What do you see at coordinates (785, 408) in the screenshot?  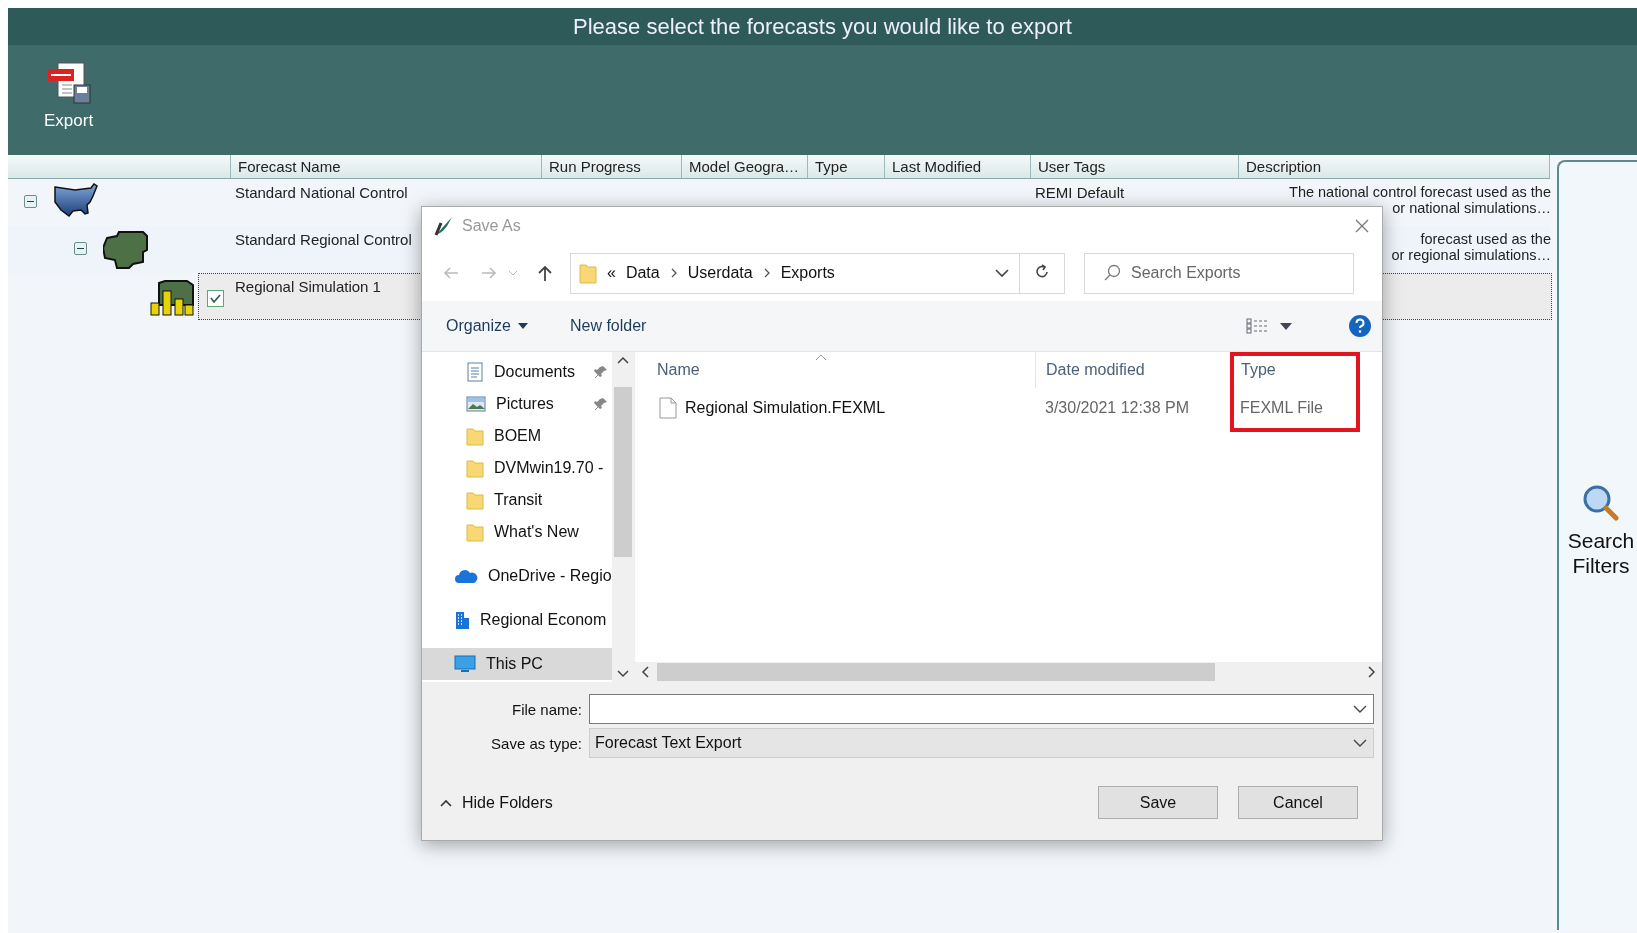 I see `file-name: Regional Simulation.FEXML` at bounding box center [785, 408].